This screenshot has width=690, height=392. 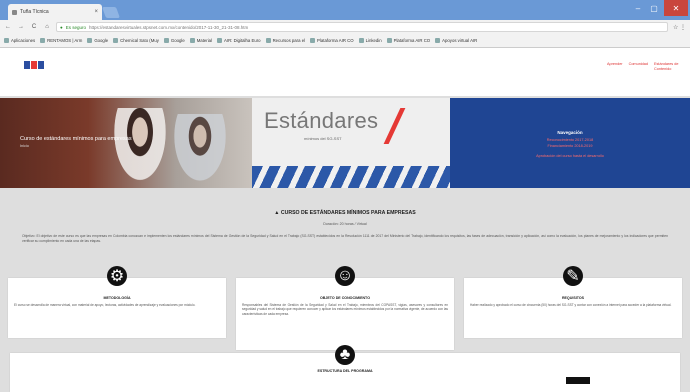 What do you see at coordinates (573, 276) in the screenshot?
I see `edit-icon: ✎` at bounding box center [573, 276].